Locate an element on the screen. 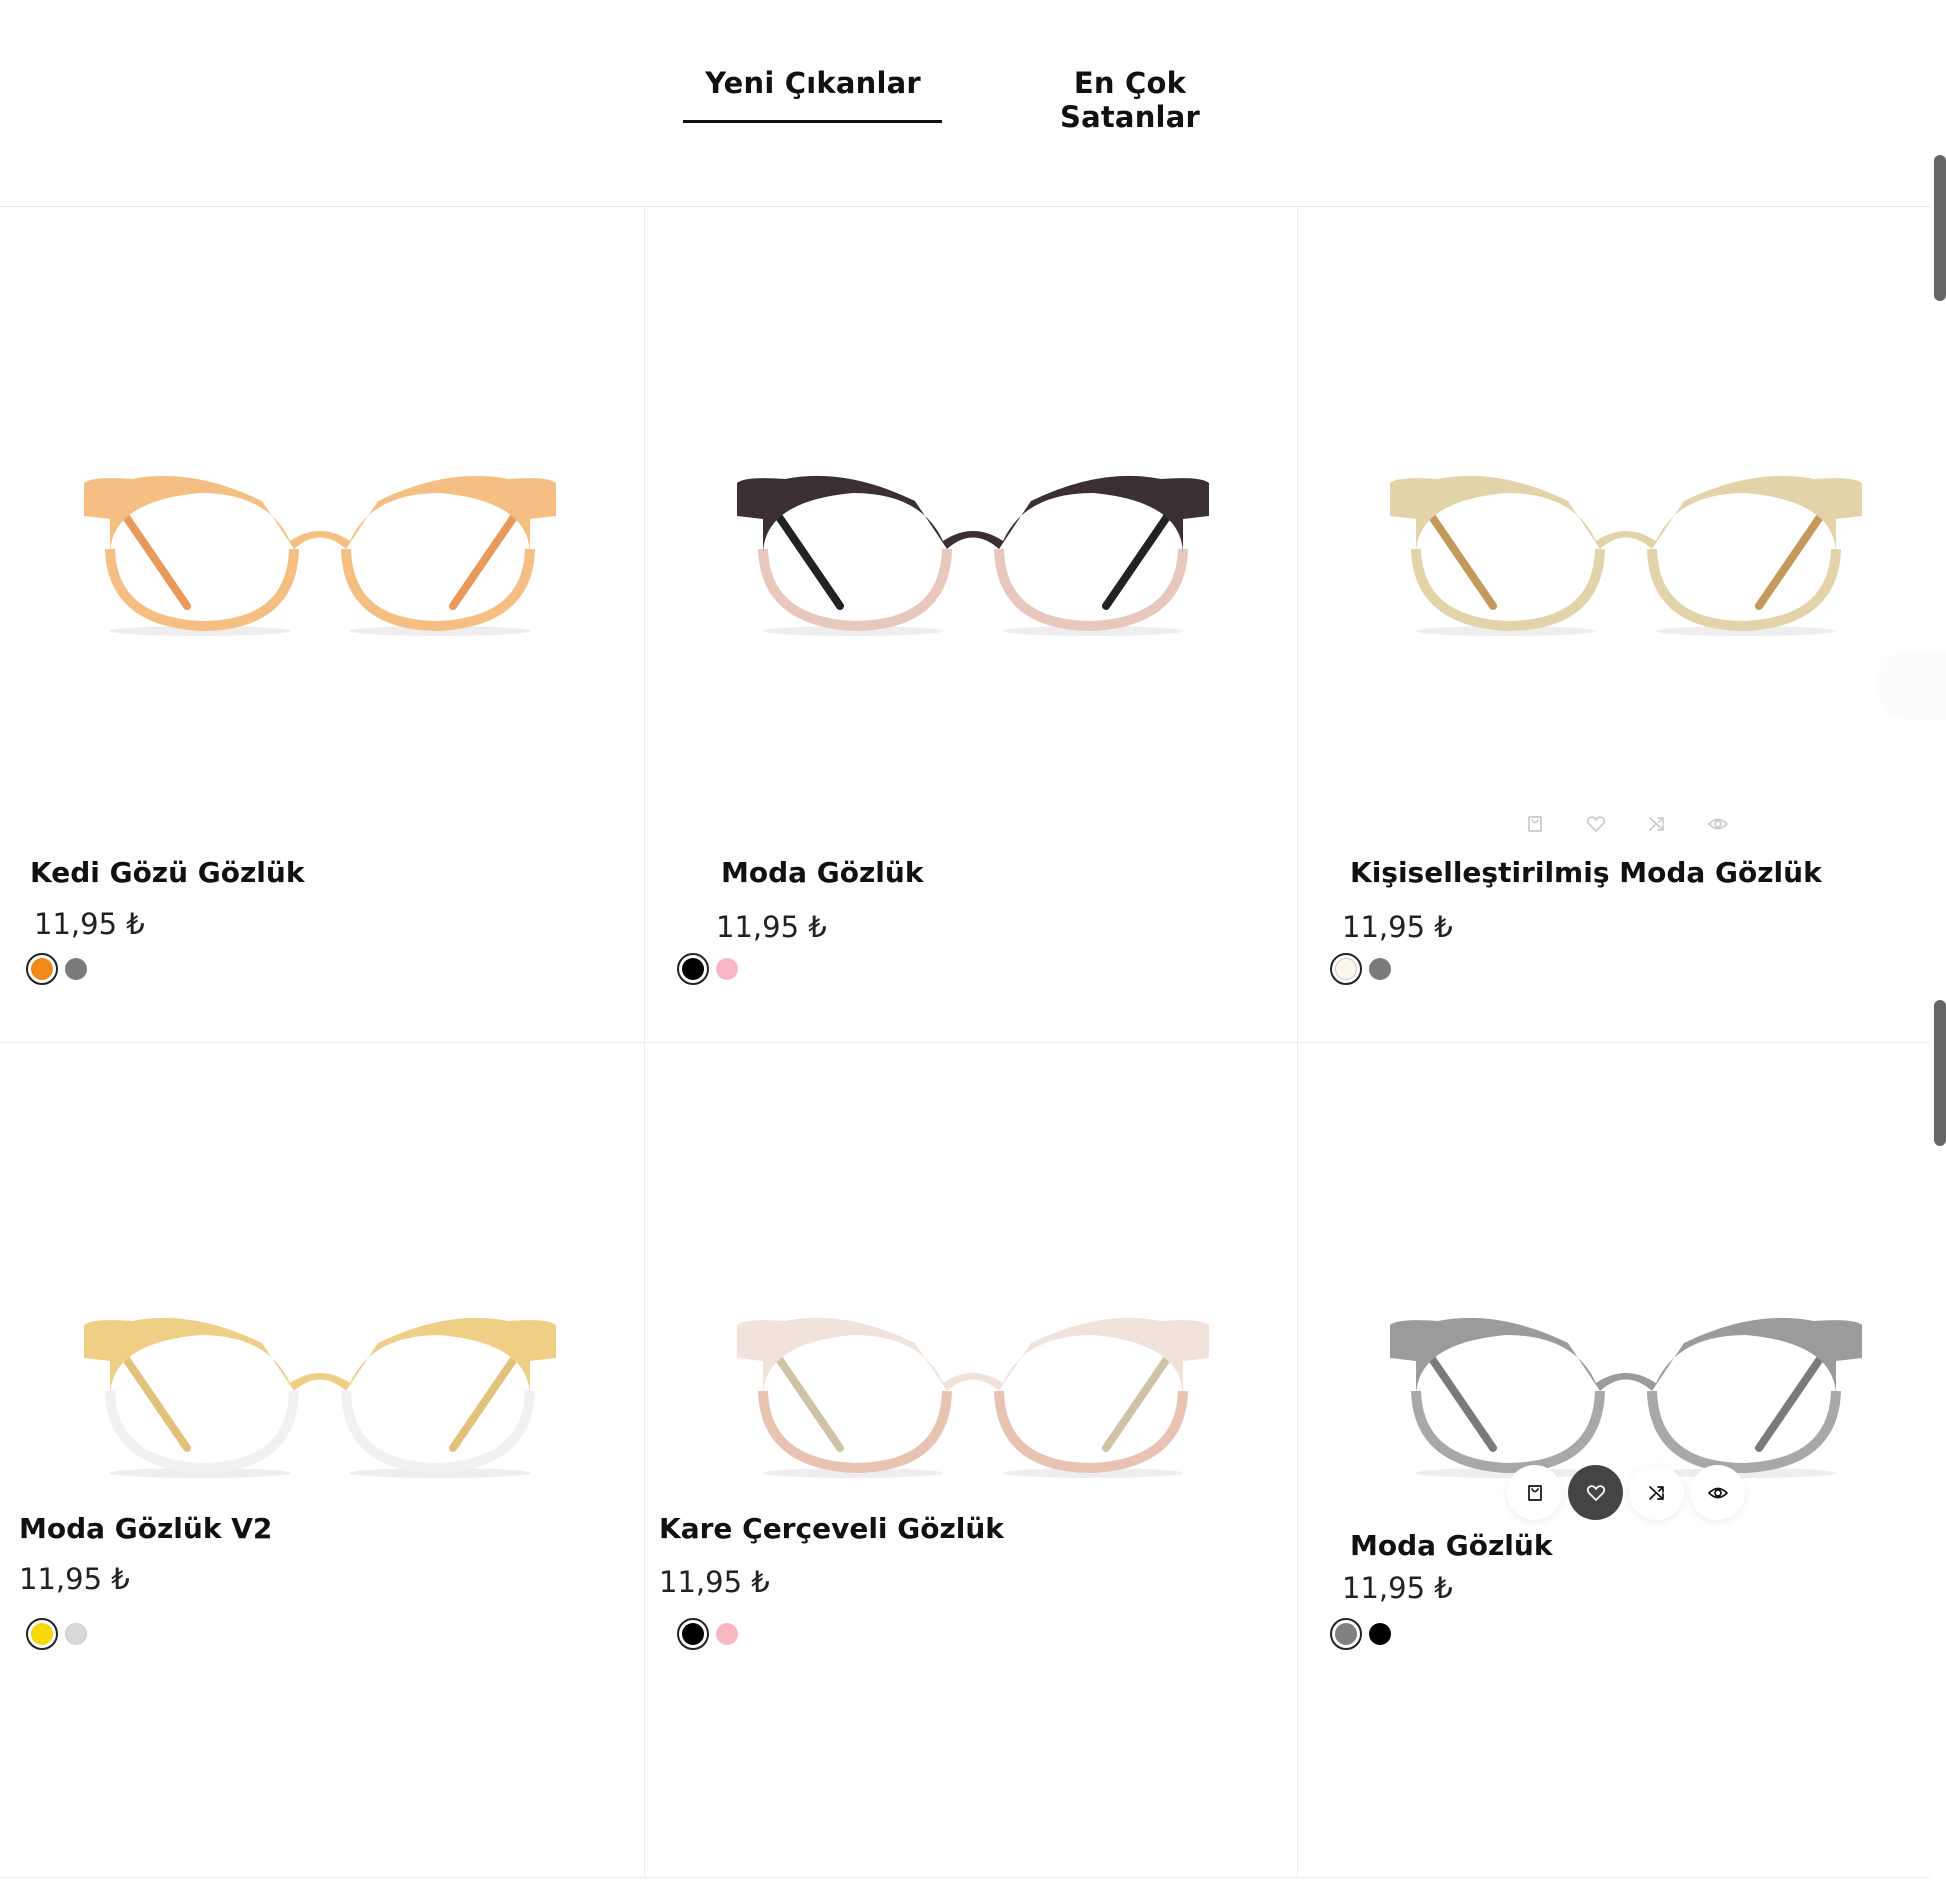  clear-browline-glasses-image is located at coordinates (973, 1397).